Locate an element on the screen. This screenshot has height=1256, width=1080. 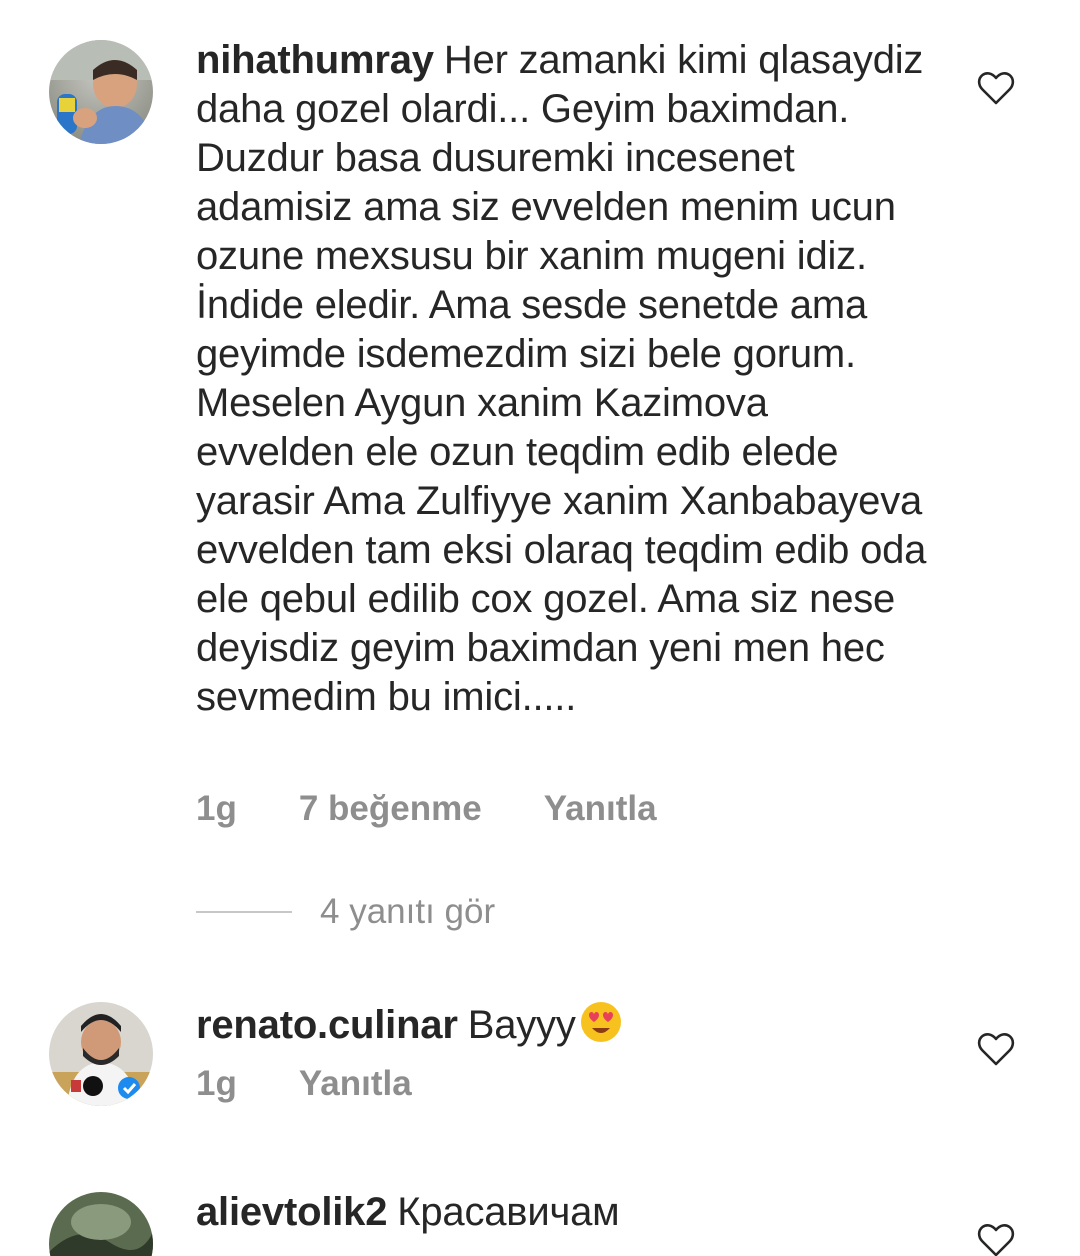
comment-username: nihathumray is located at coordinates (315, 60).